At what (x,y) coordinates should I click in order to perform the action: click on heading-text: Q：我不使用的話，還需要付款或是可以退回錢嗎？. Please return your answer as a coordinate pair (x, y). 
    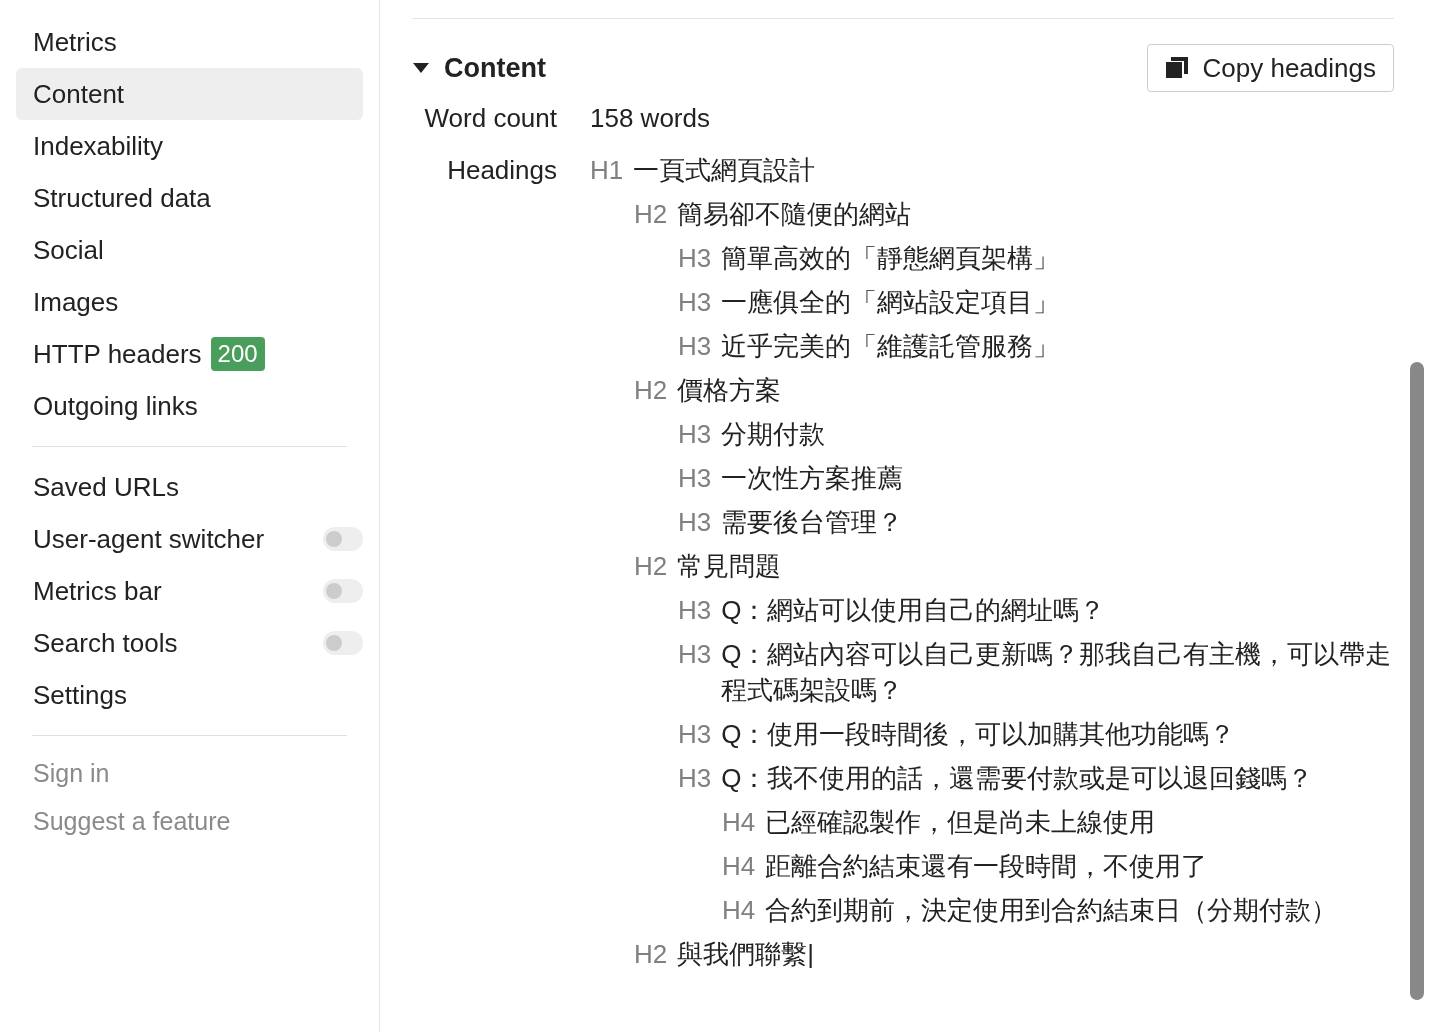
    Looking at the image, I should click on (1017, 778).